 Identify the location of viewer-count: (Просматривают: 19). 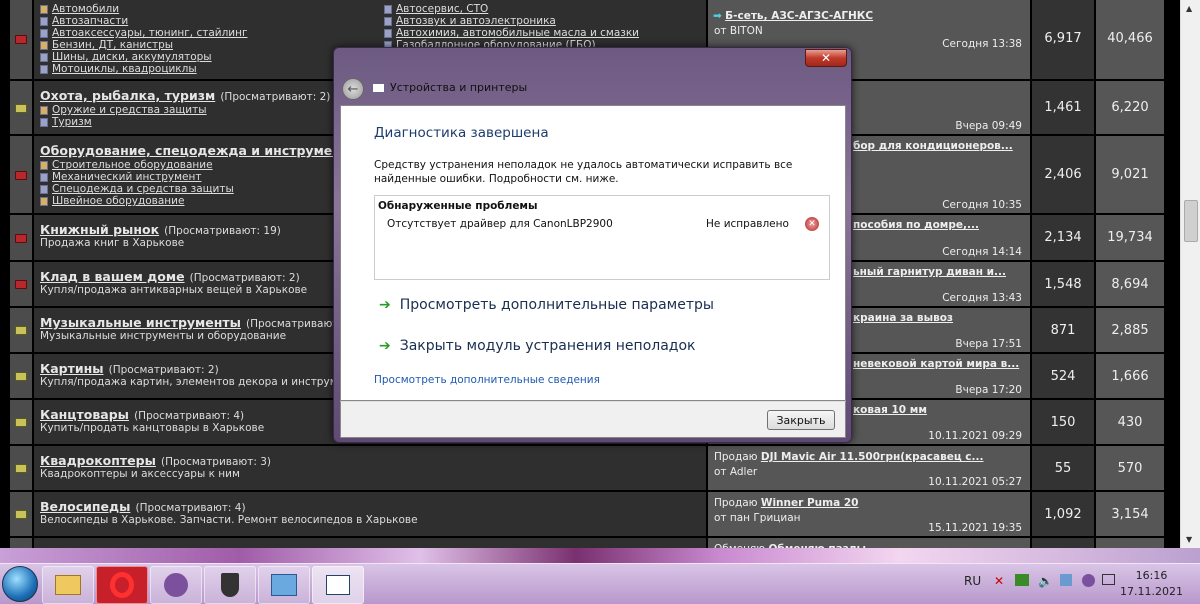
(222, 231).